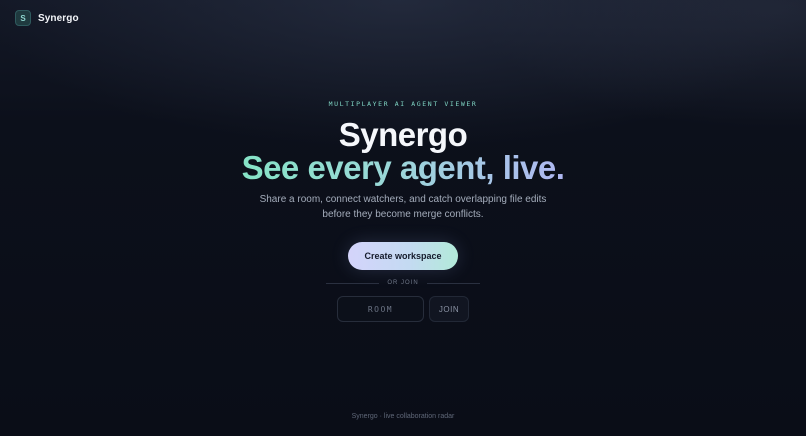  What do you see at coordinates (58, 18) in the screenshot?
I see `brand-name: Synergo` at bounding box center [58, 18].